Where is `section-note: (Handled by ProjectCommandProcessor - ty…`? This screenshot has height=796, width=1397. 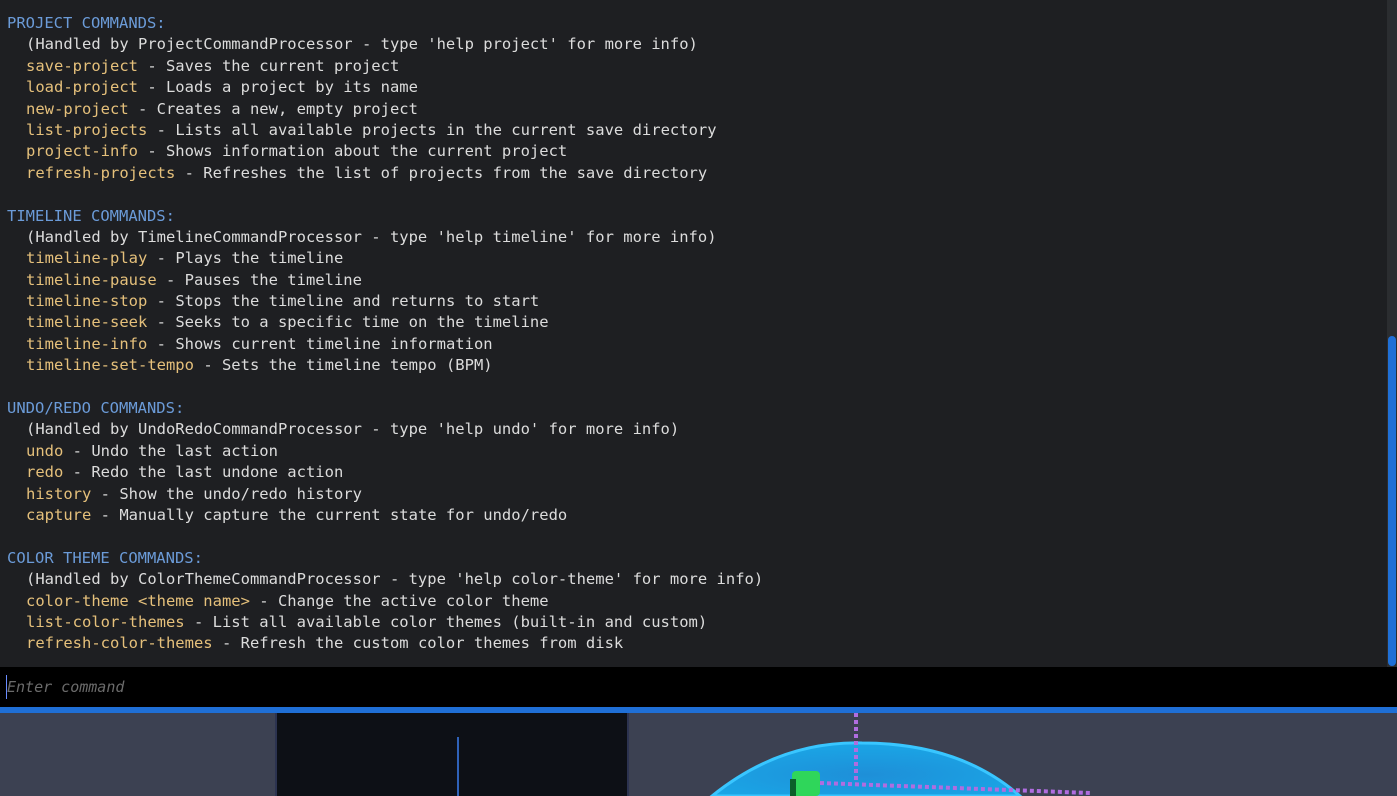 section-note: (Handled by ProjectCommandProcessor - ty… is located at coordinates (362, 44).